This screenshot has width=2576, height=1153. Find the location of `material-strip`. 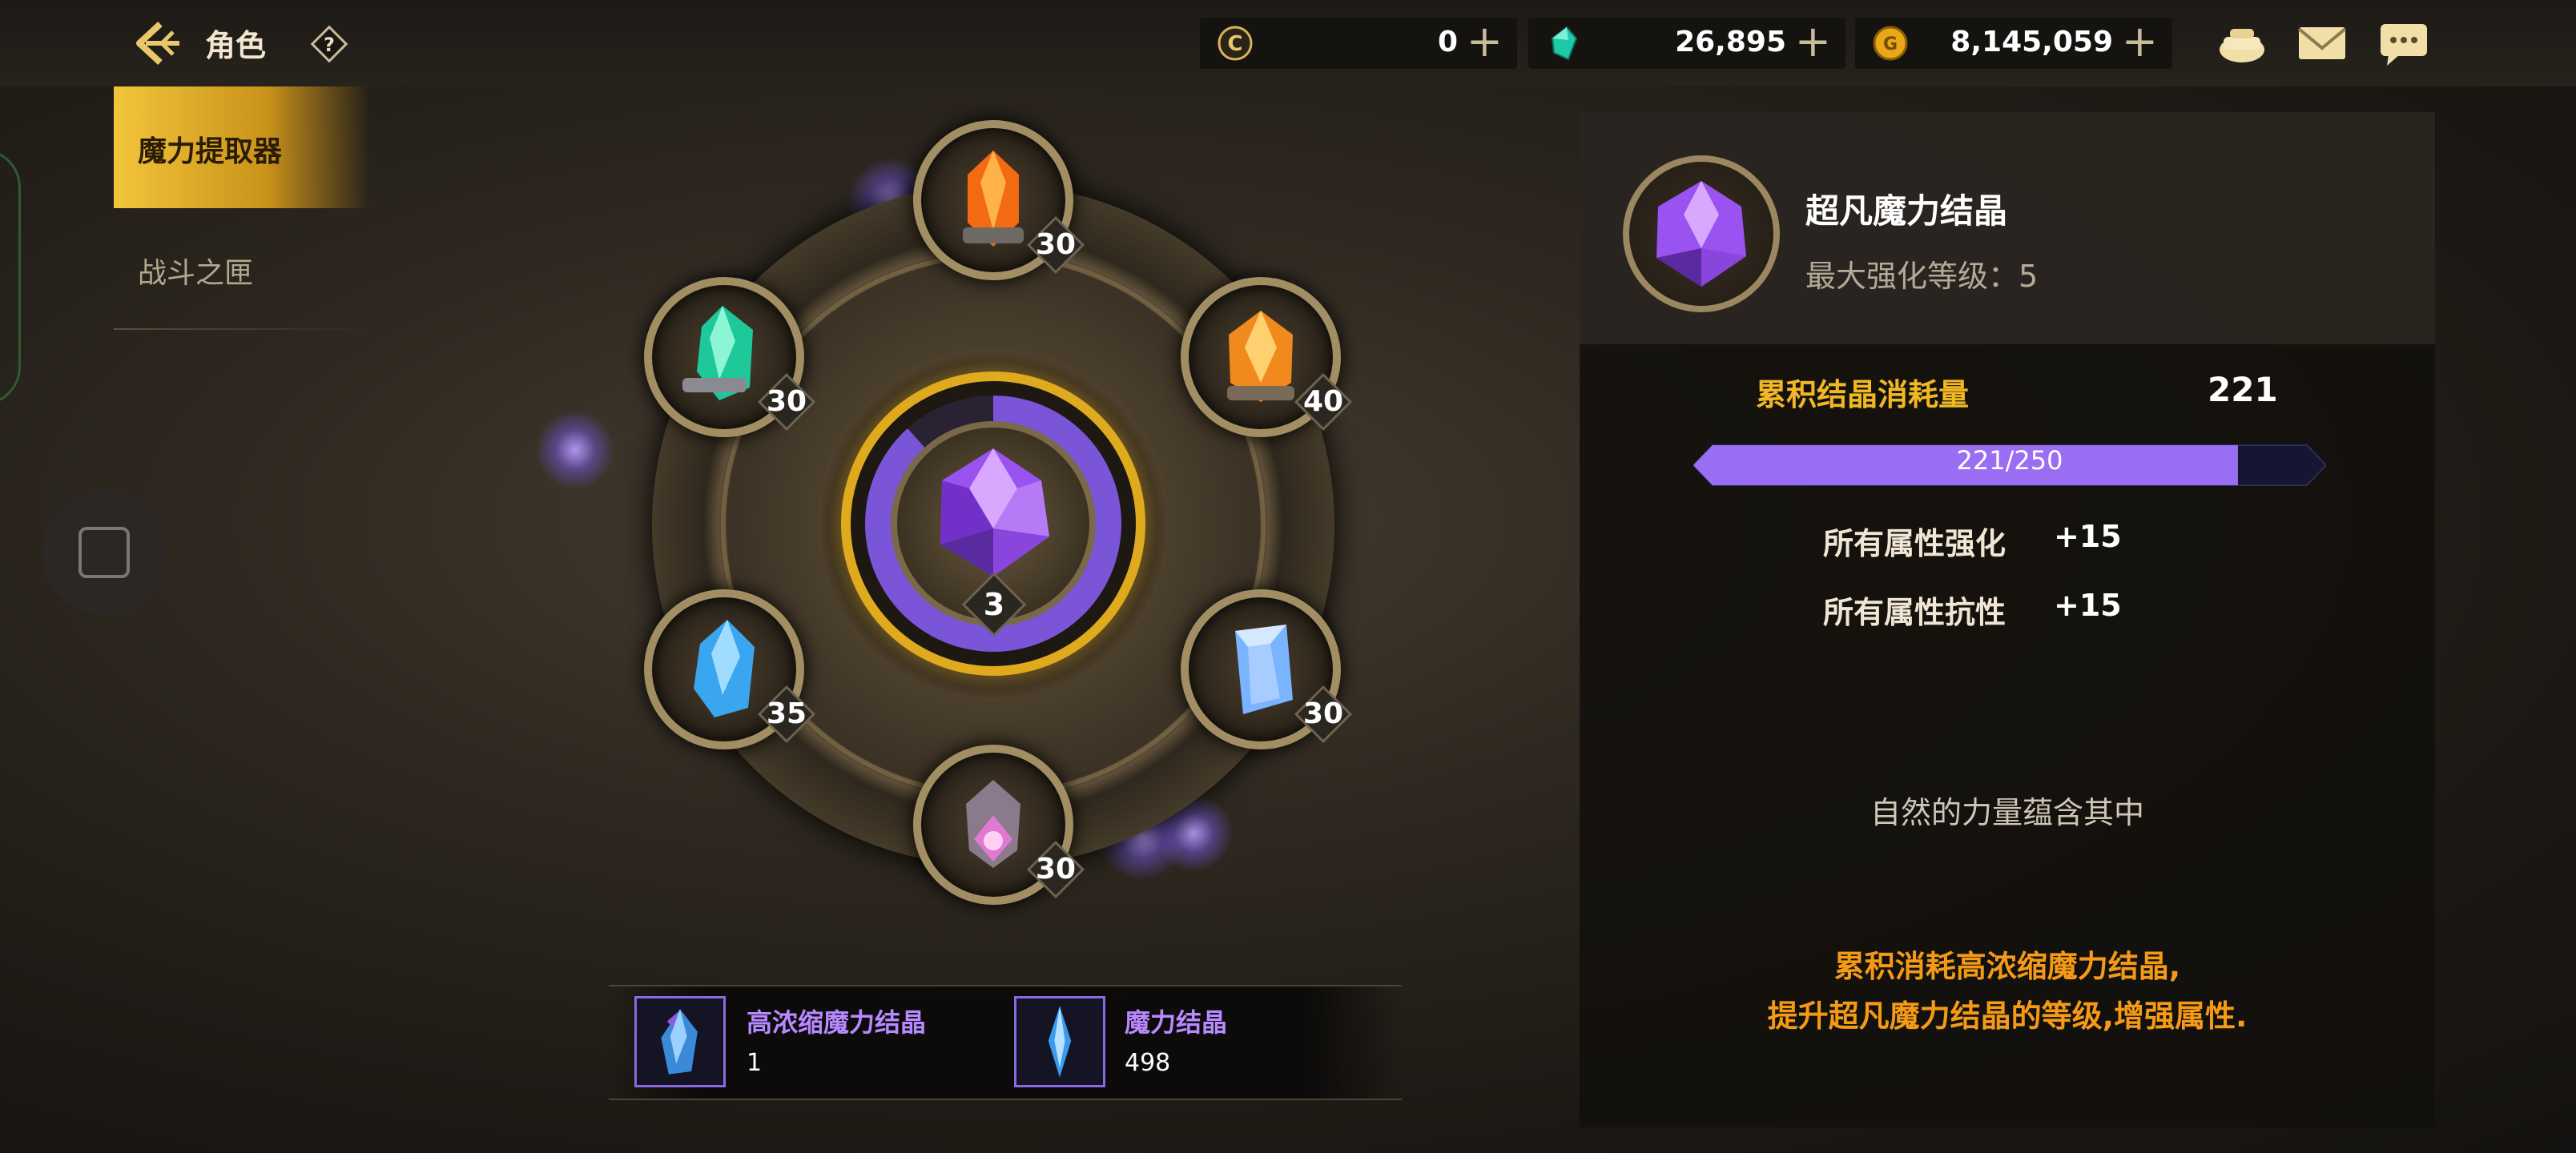

material-strip is located at coordinates (1006, 1042).